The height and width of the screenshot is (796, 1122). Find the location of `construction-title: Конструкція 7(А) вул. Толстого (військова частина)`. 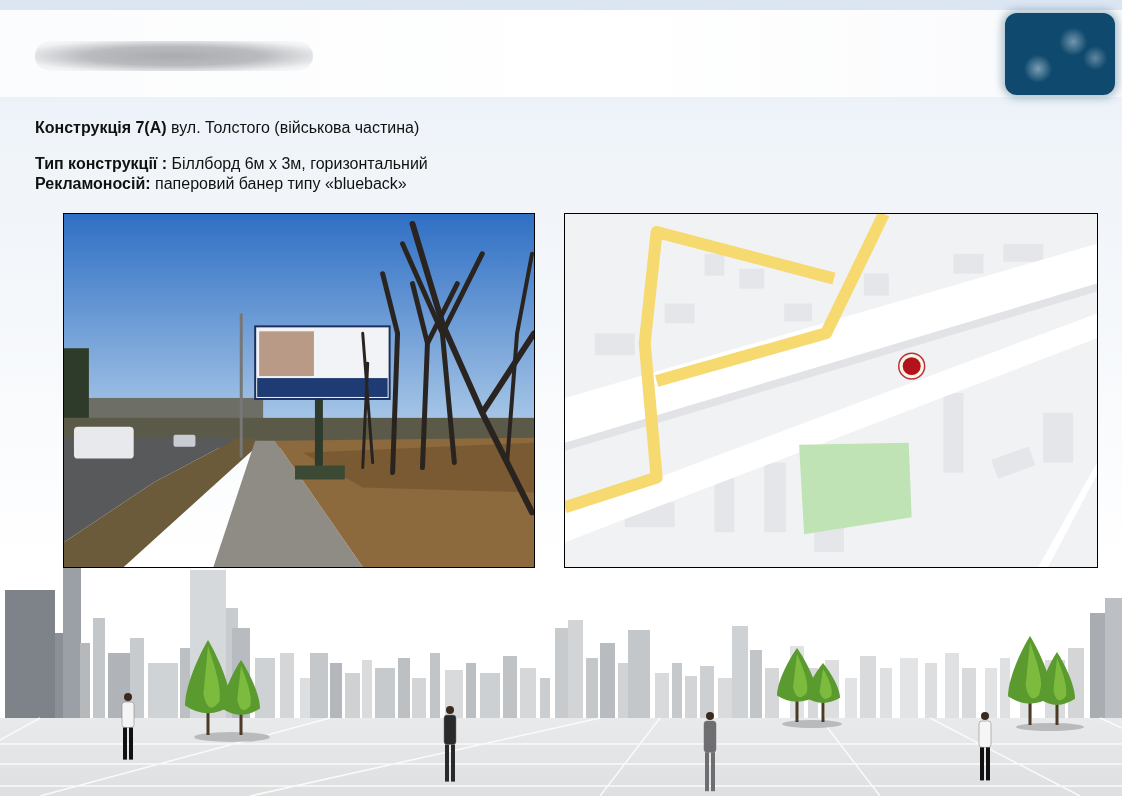

construction-title: Конструкція 7(А) вул. Толстого (військова частина) is located at coordinates (227, 127).